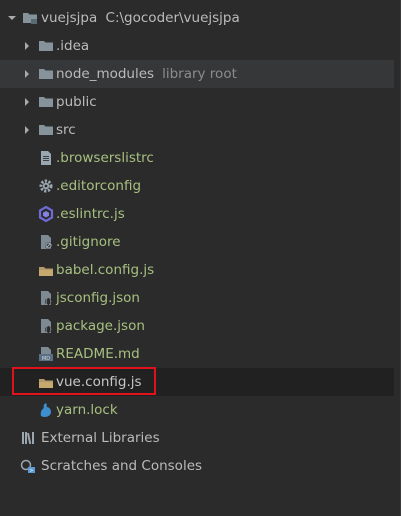  Describe the element at coordinates (88, 242) in the screenshot. I see `file-label: .gitignore` at that location.